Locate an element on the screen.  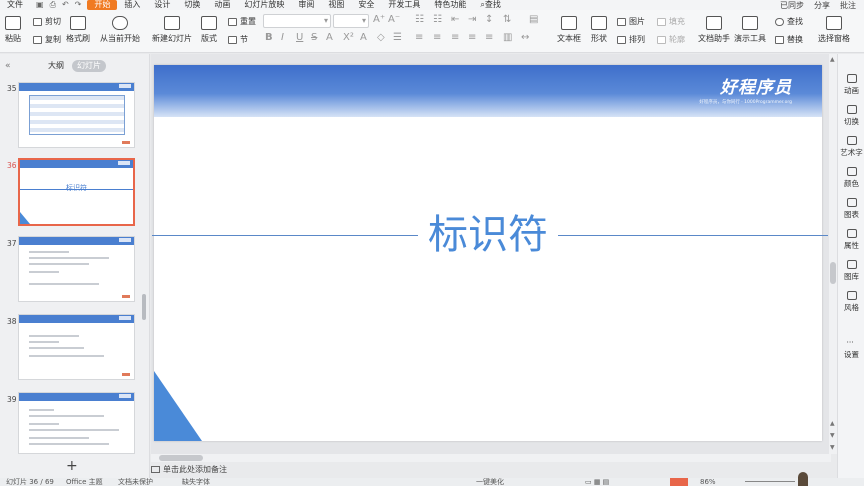
menu-home: 开始 is located at coordinates (102, 5).